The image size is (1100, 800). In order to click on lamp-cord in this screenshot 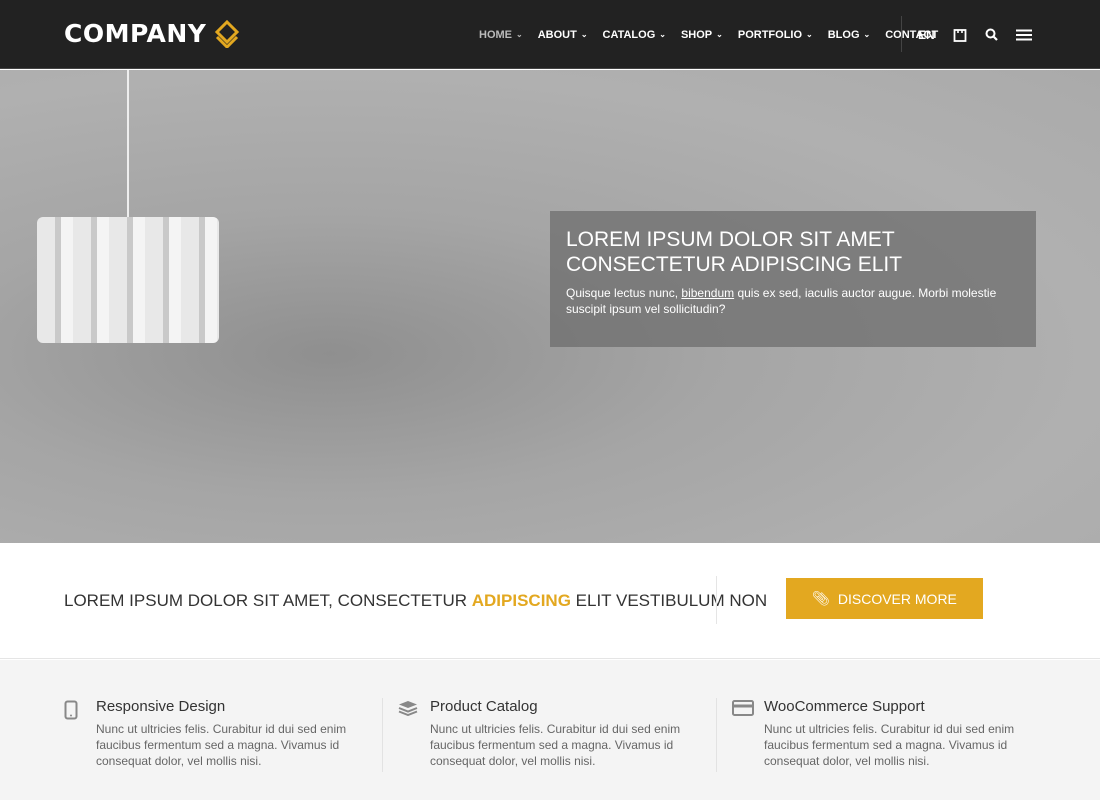, I will do `click(128, 145)`.